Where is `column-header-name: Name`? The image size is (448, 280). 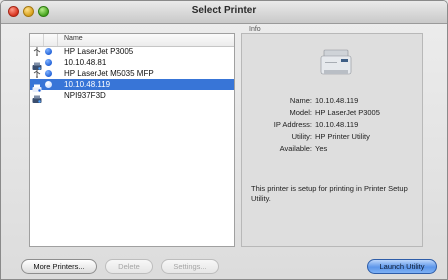 column-header-name: Name is located at coordinates (73, 38).